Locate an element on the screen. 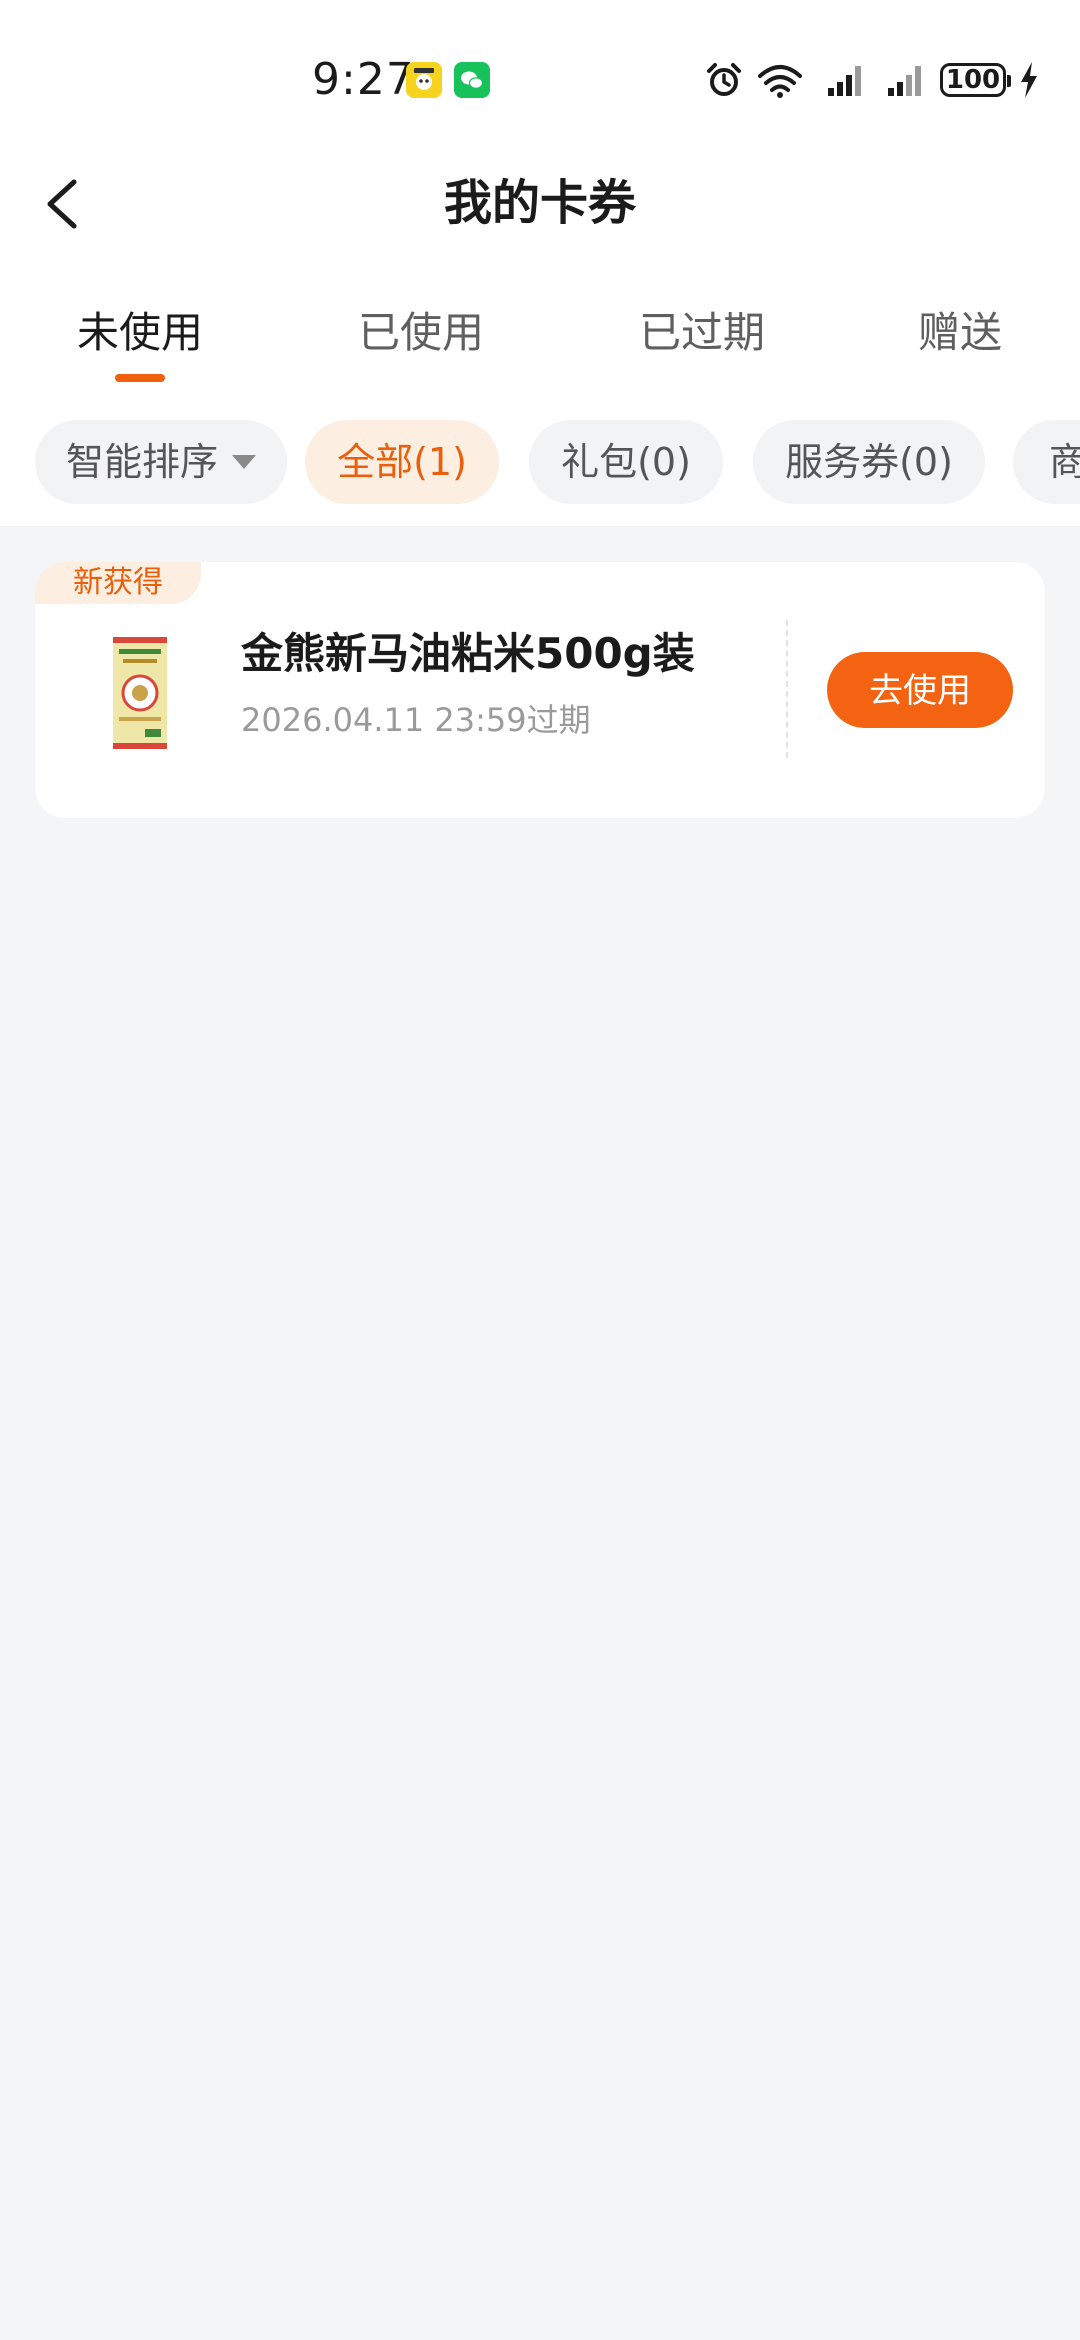 The image size is (1080, 2340). filter-gift-pack: 礼包(0) is located at coordinates (626, 462).